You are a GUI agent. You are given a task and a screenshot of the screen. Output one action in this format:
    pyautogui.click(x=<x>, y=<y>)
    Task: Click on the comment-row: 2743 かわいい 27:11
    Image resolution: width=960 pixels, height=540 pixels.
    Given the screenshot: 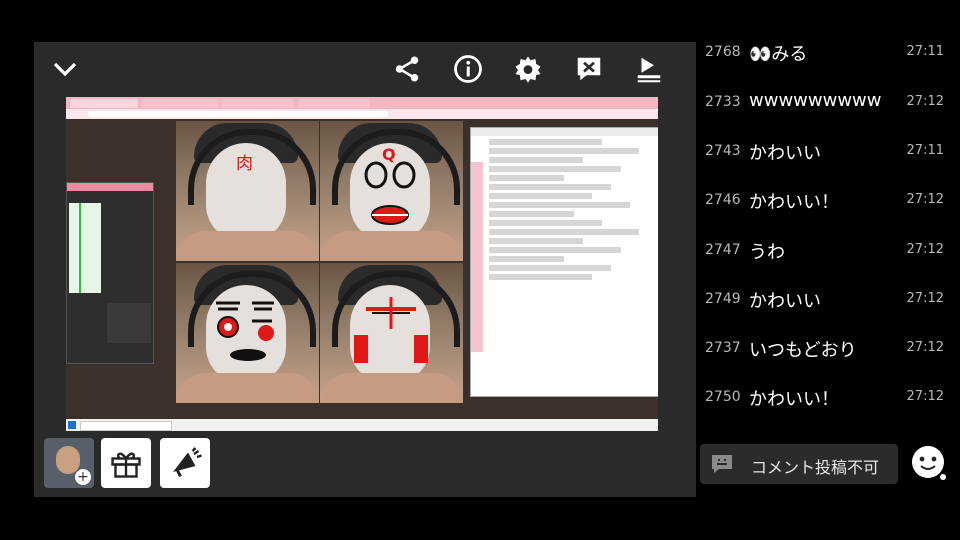 What is the action you would take?
    pyautogui.click(x=830, y=151)
    